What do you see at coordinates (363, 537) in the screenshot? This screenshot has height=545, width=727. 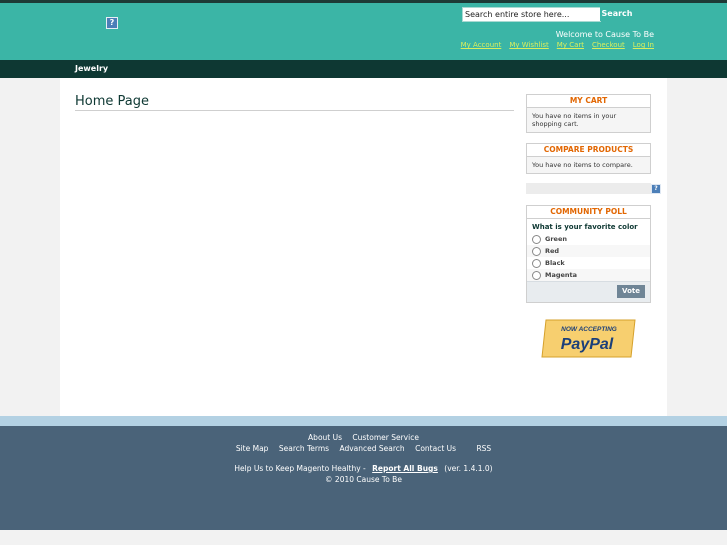 I see `page-bottom` at bounding box center [363, 537].